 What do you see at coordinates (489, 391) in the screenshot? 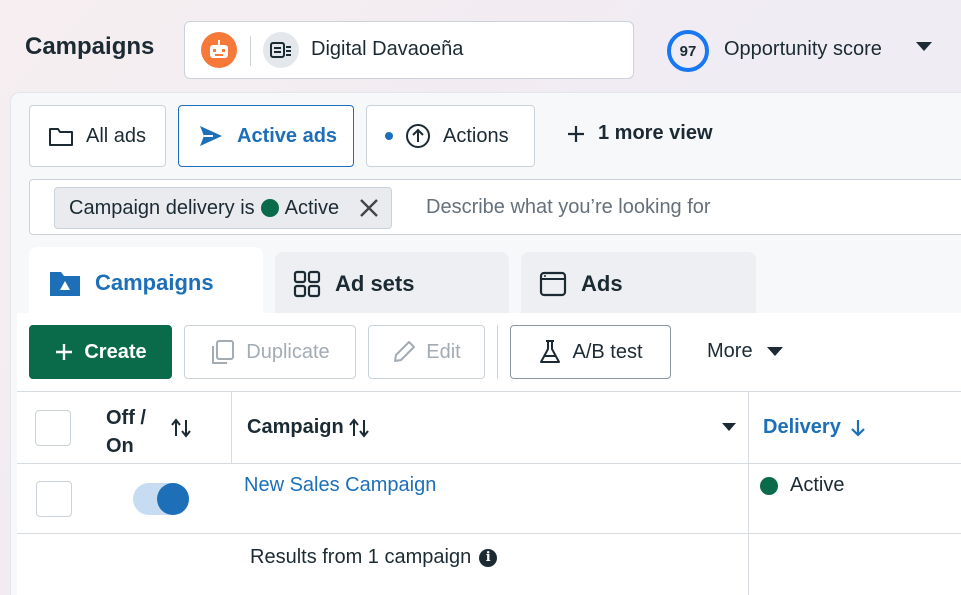
I see `table-top-border` at bounding box center [489, 391].